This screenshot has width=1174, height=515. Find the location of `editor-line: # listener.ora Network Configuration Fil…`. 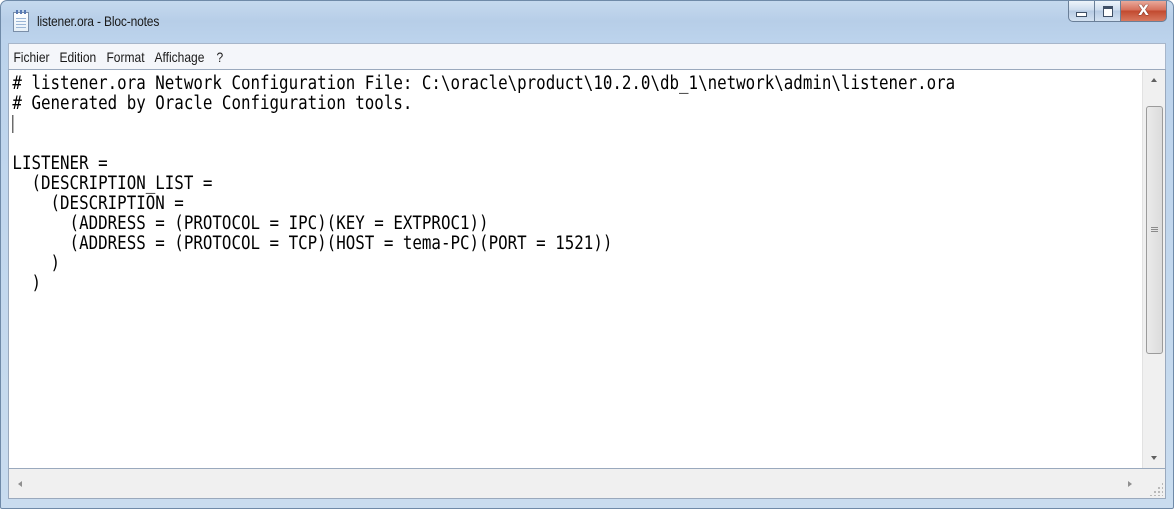

editor-line: # listener.ora Network Configuration Fil… is located at coordinates (484, 84).